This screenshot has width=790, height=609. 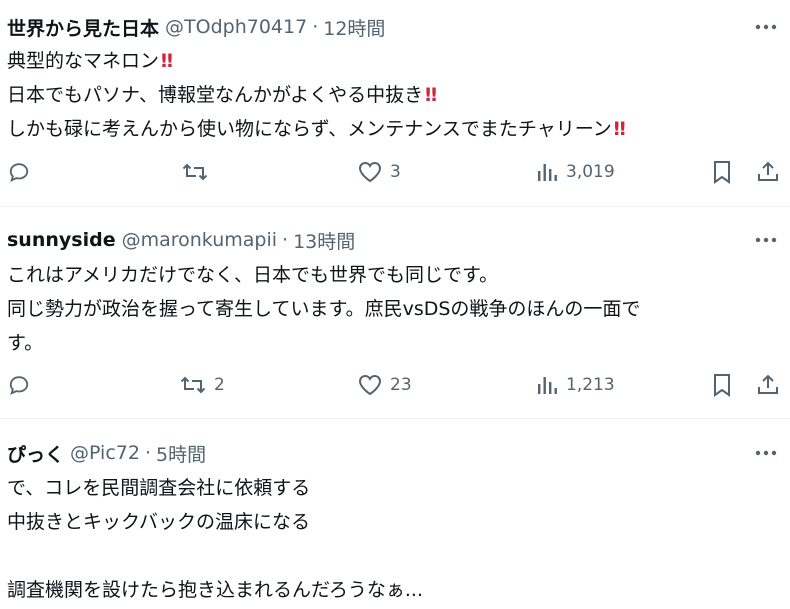 I want to click on views-button: 3,019, so click(x=575, y=172).